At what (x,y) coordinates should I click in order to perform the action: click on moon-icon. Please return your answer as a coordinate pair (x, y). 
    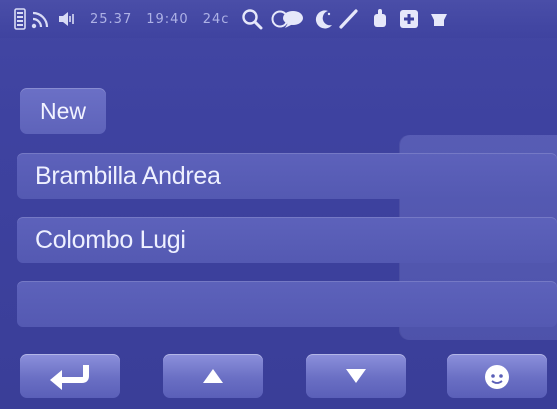
    Looking at the image, I should click on (324, 19).